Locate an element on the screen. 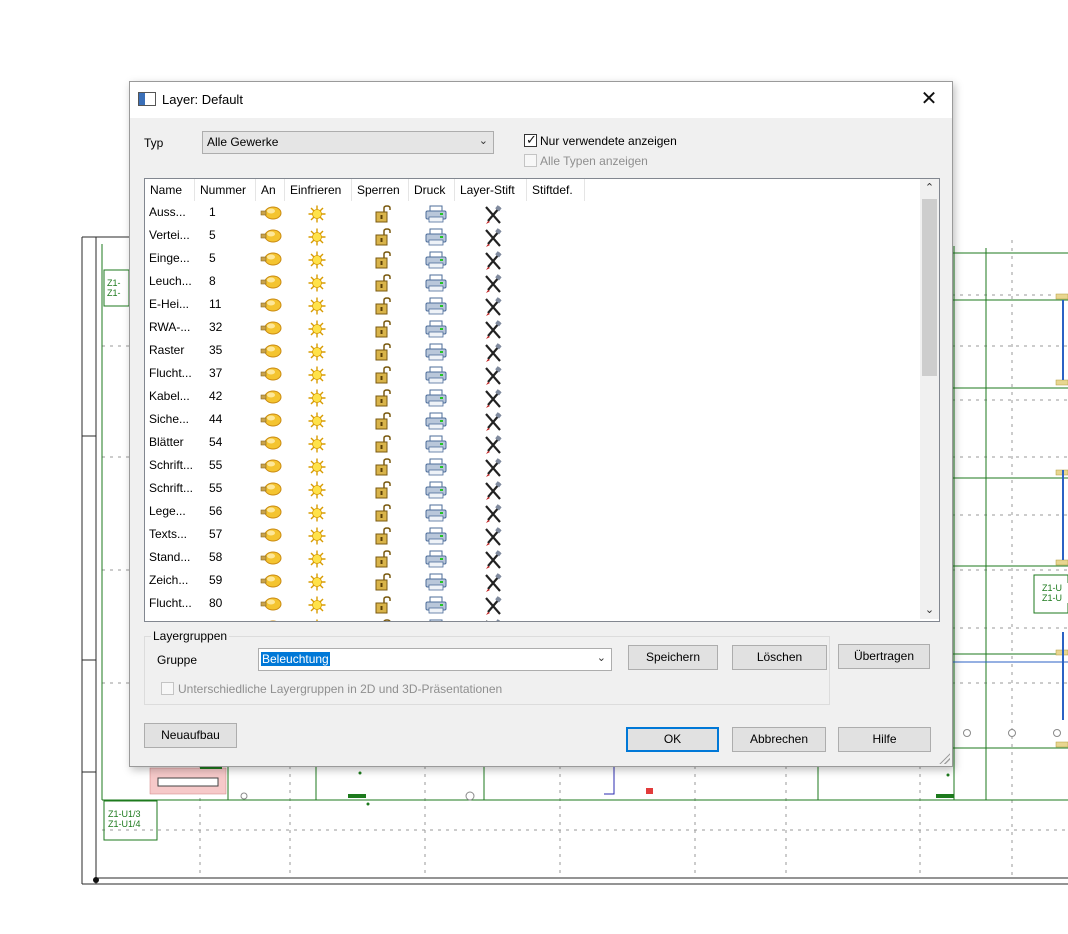 The height and width of the screenshot is (934, 1068). header-stiftdef: Stiftdef. is located at coordinates (556, 190).